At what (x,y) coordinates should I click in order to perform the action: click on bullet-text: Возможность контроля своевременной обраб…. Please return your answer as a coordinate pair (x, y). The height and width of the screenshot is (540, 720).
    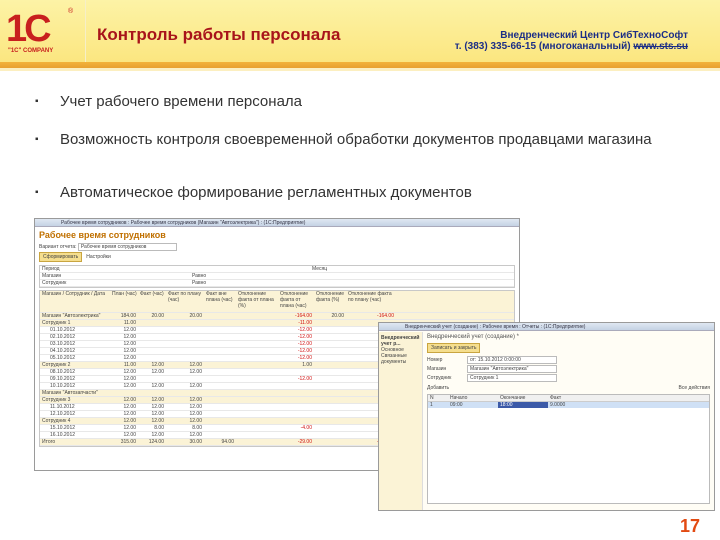
    Looking at the image, I should click on (356, 139).